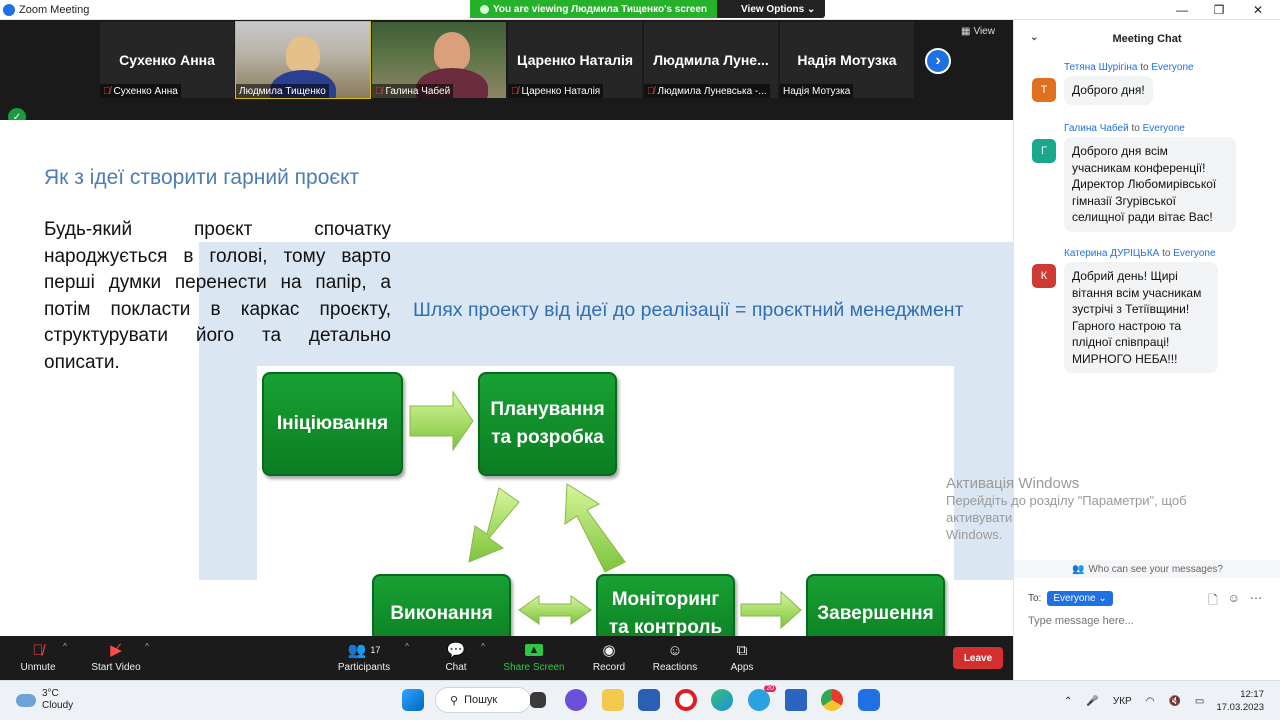 The width and height of the screenshot is (1280, 721). What do you see at coordinates (686, 700) in the screenshot?
I see `opera-icon` at bounding box center [686, 700].